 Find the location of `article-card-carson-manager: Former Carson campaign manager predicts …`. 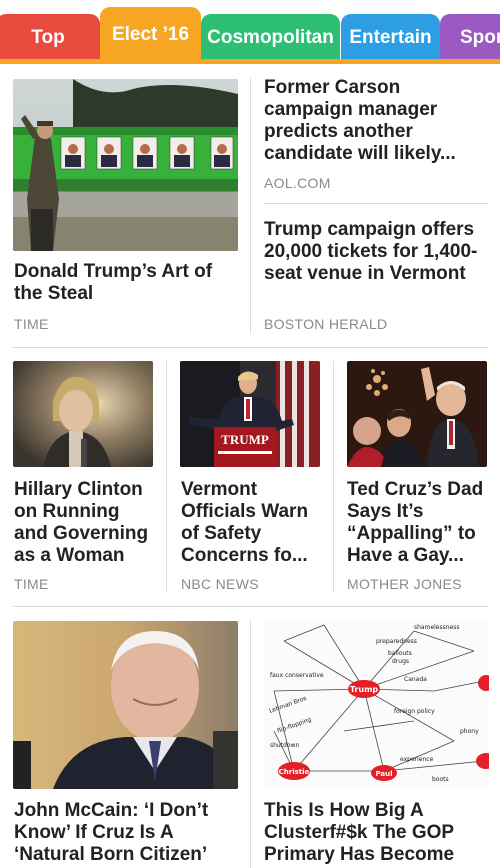

article-card-carson-manager: Former Carson campaign manager predicts … is located at coordinates (375, 132).